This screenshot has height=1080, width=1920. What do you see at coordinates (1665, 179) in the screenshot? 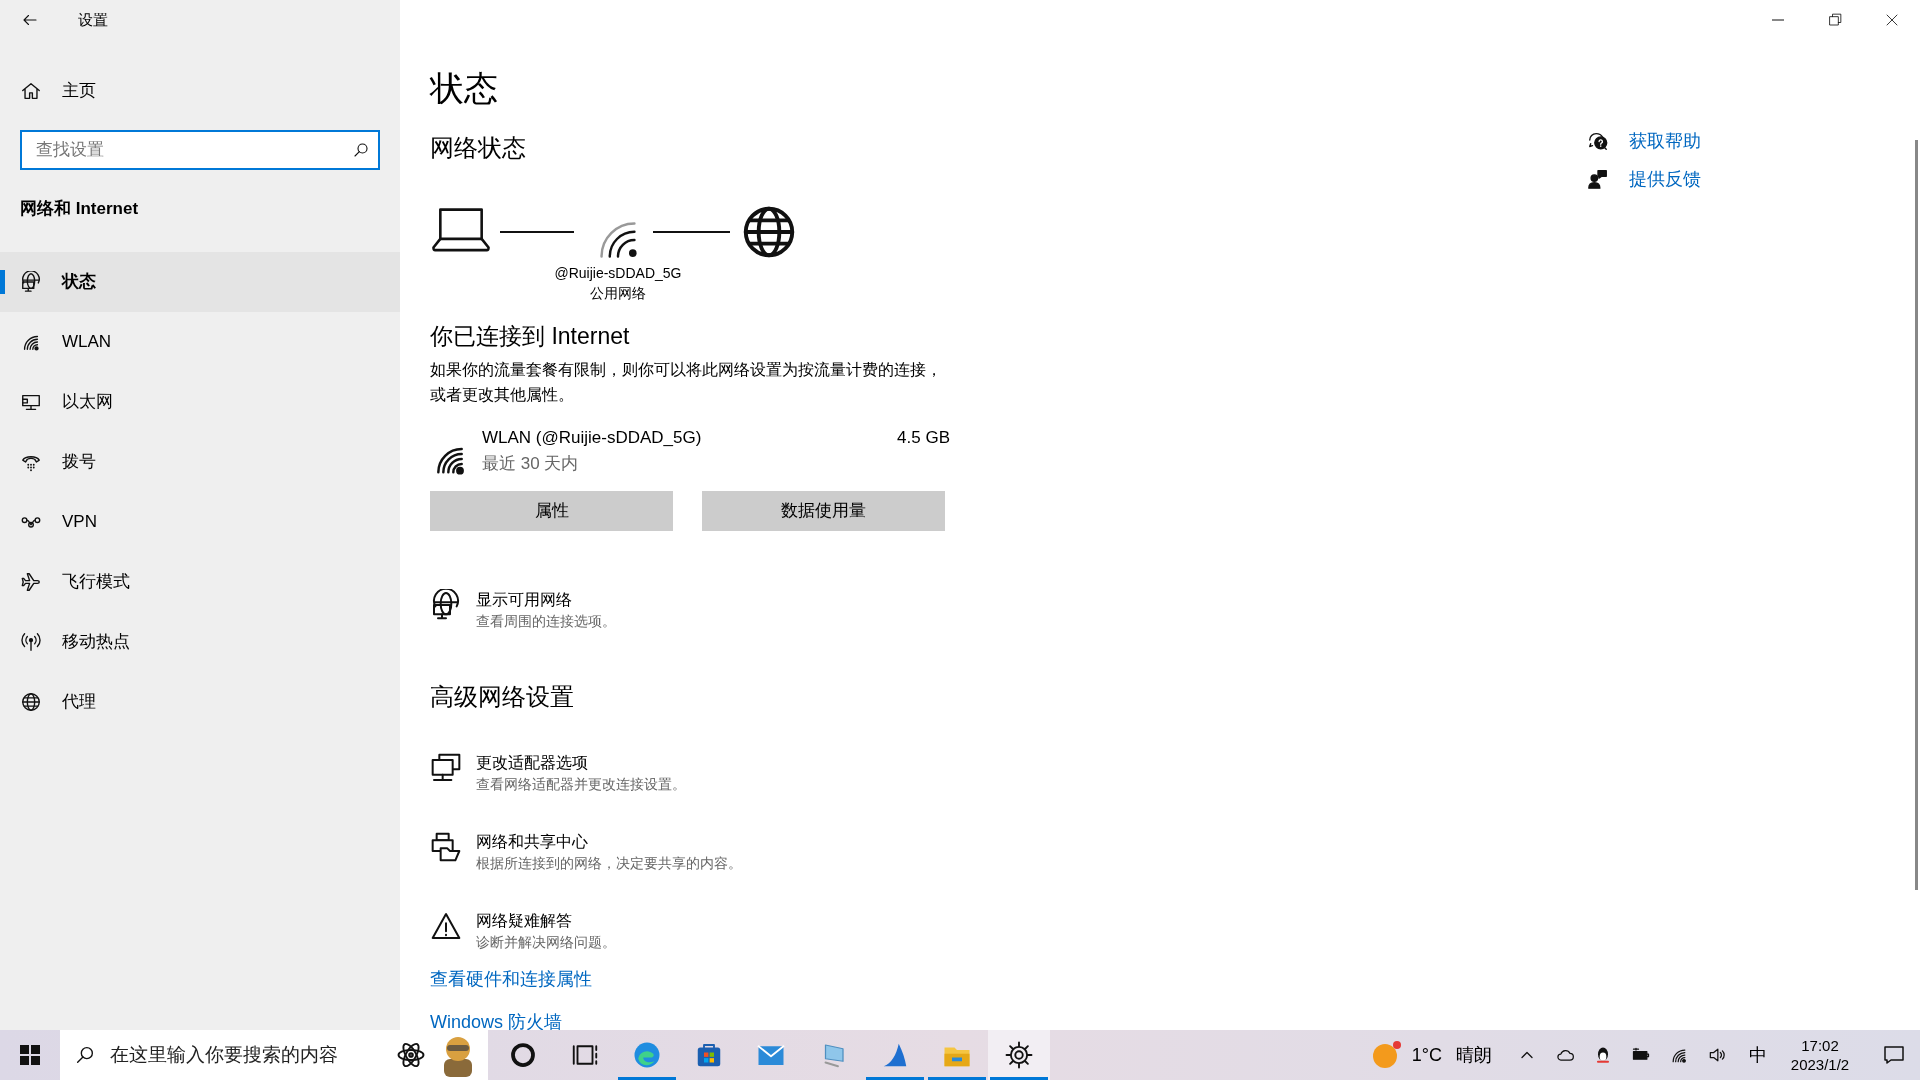
I see `help-link: 提供反馈` at bounding box center [1665, 179].